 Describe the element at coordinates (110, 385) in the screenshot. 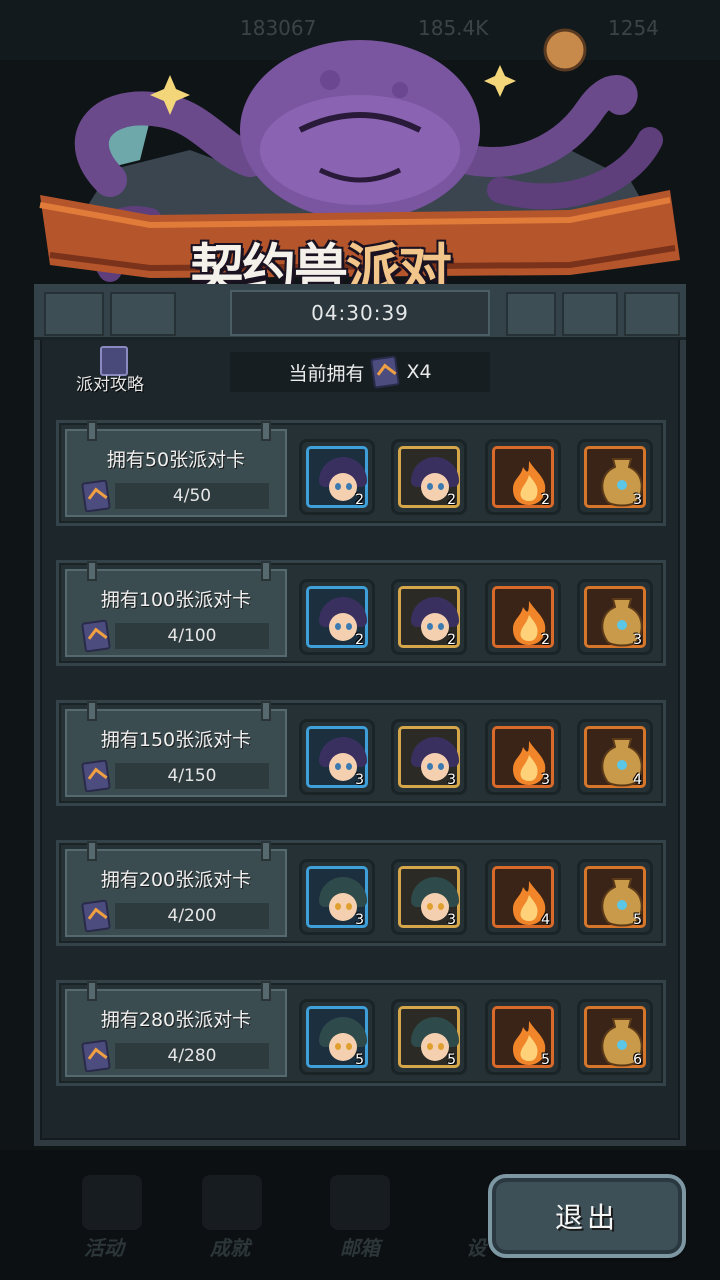

I see `party-guide-label: 派对攻略` at that location.